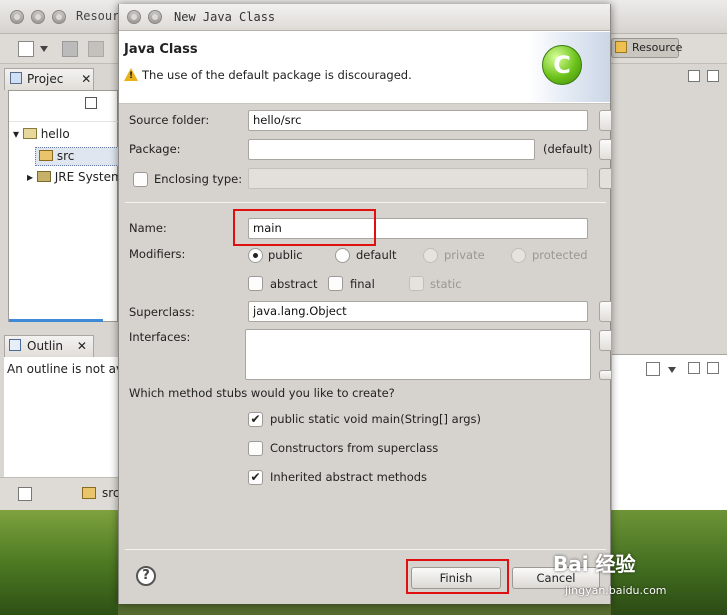 The image size is (727, 615). What do you see at coordinates (669, 287) in the screenshot?
I see `right-area` at bounding box center [669, 287].